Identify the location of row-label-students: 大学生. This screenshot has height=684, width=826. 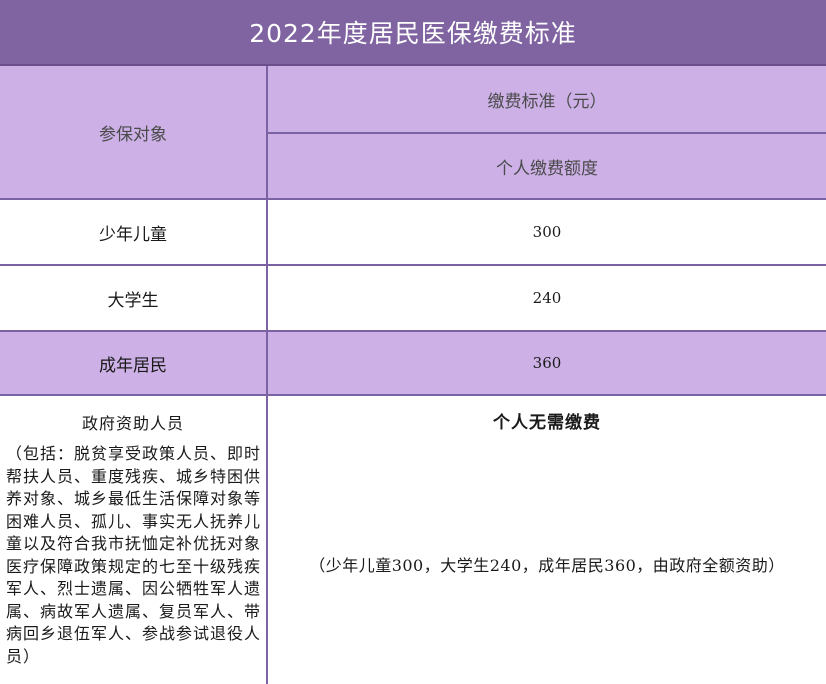
(133, 300).